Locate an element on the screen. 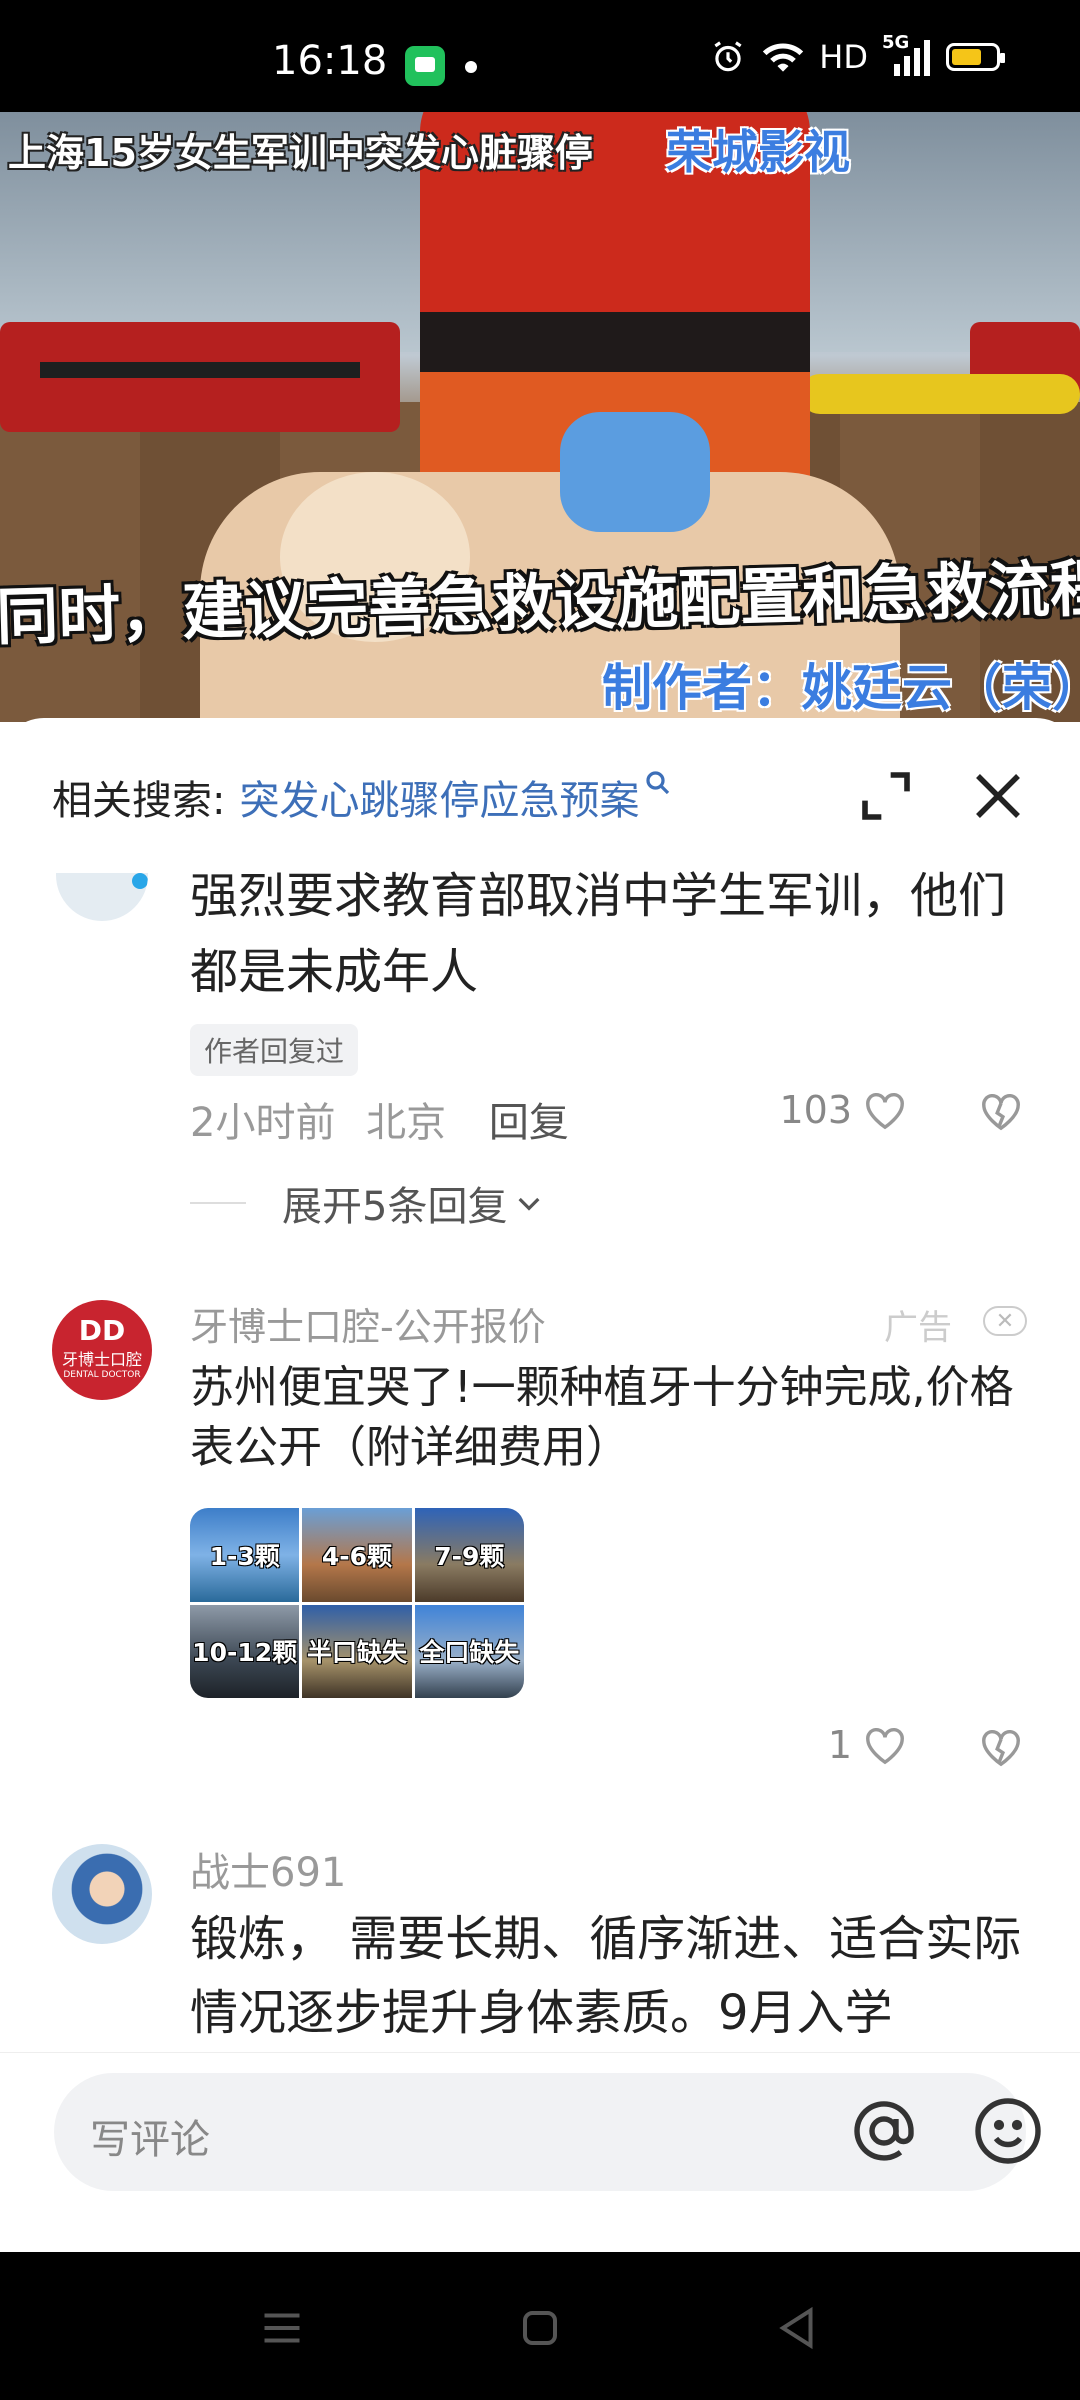 The height and width of the screenshot is (2400, 1080). like-button: 103 is located at coordinates (843, 1110).